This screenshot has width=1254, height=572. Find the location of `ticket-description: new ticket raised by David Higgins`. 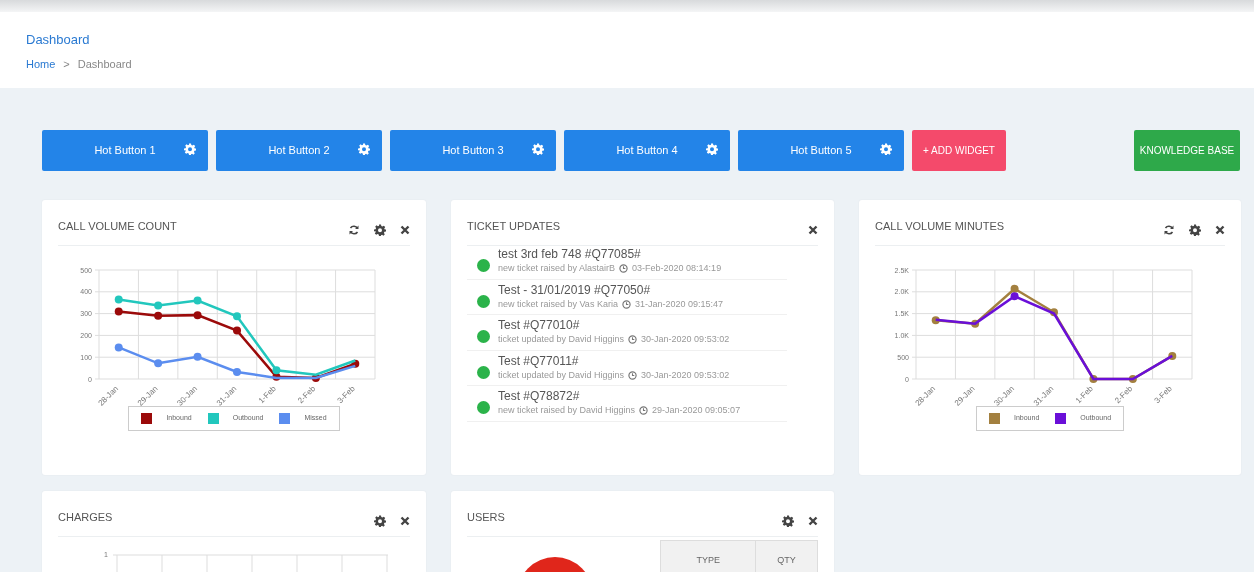

ticket-description: new ticket raised by David Higgins is located at coordinates (567, 410).